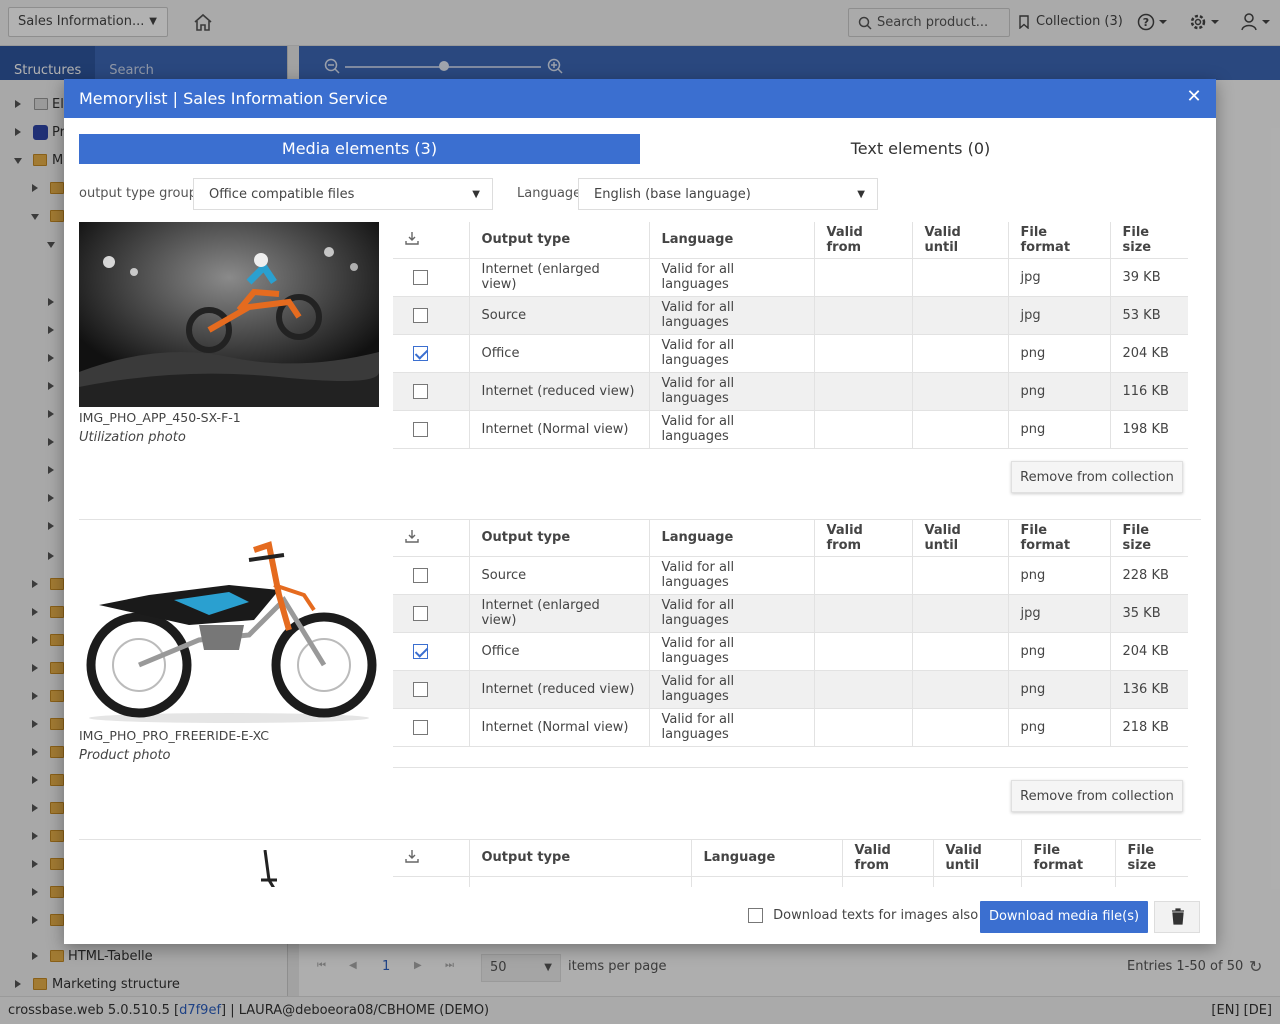 The width and height of the screenshot is (1280, 1024). What do you see at coordinates (790, 767) in the screenshot?
I see `table-divider` at bounding box center [790, 767].